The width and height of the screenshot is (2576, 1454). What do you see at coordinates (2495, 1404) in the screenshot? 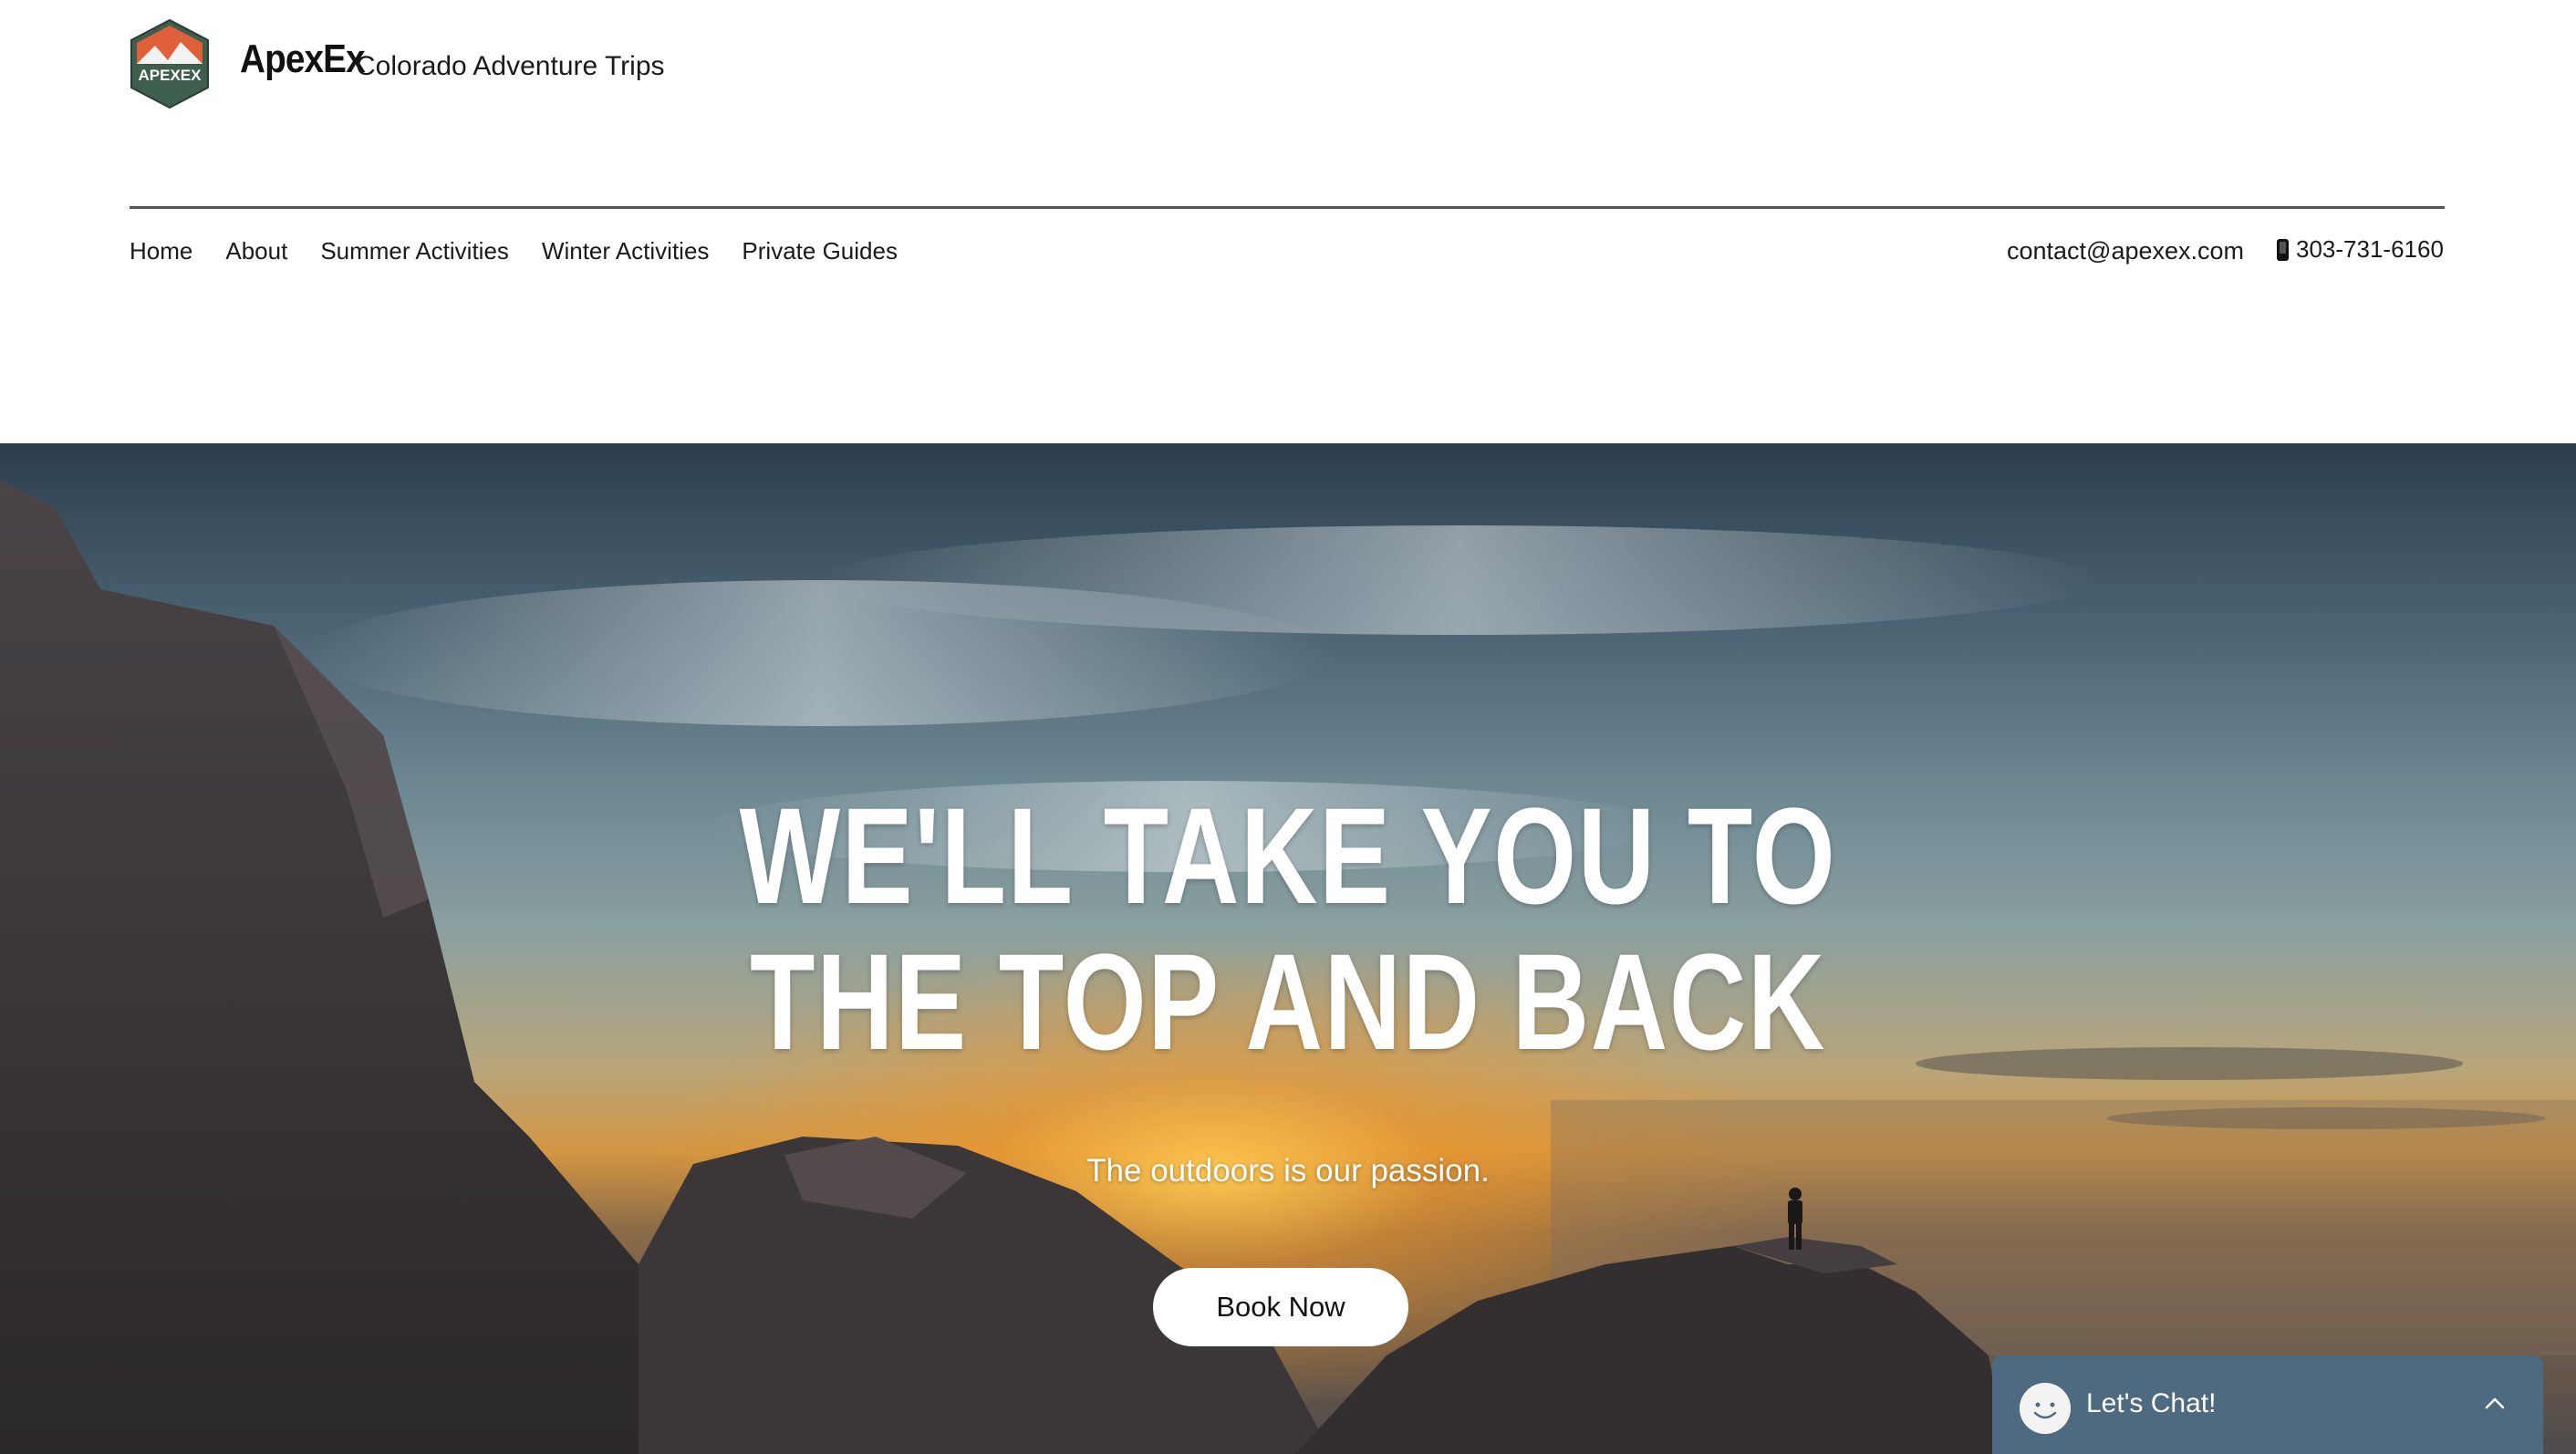
I see `chevron-up-icon` at bounding box center [2495, 1404].